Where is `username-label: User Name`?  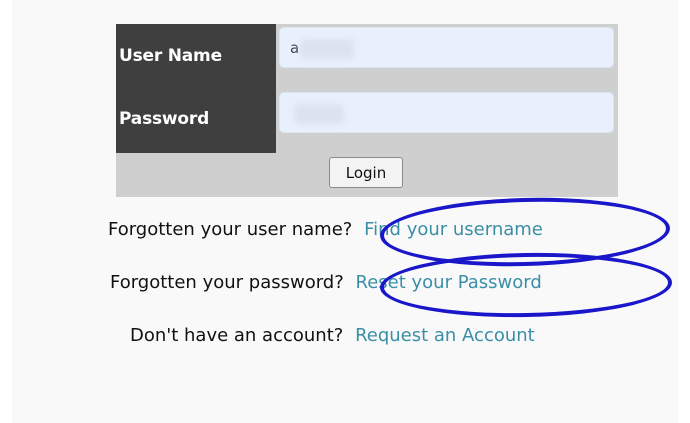
username-label: User Name is located at coordinates (170, 56).